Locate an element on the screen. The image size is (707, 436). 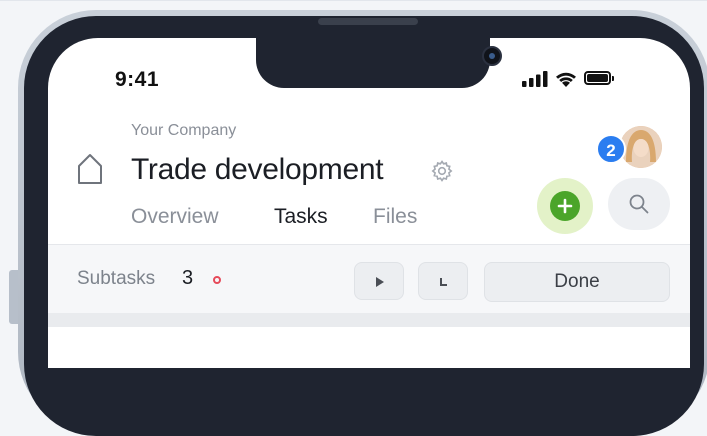
plus-icon is located at coordinates (565, 206).